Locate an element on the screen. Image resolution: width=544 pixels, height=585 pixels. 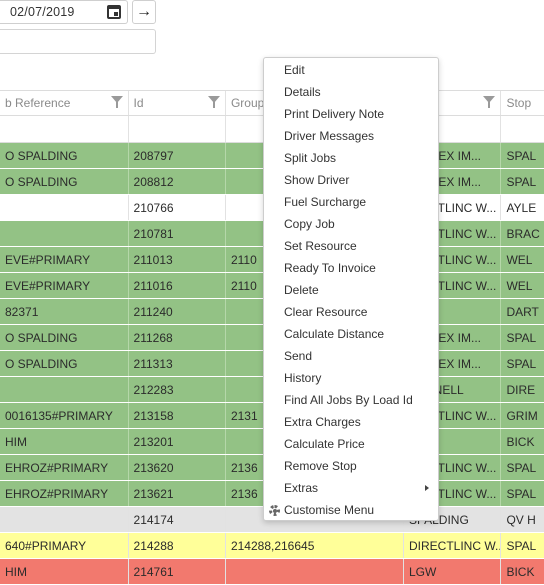
cell-stop: AYLE is located at coordinates (521, 207).